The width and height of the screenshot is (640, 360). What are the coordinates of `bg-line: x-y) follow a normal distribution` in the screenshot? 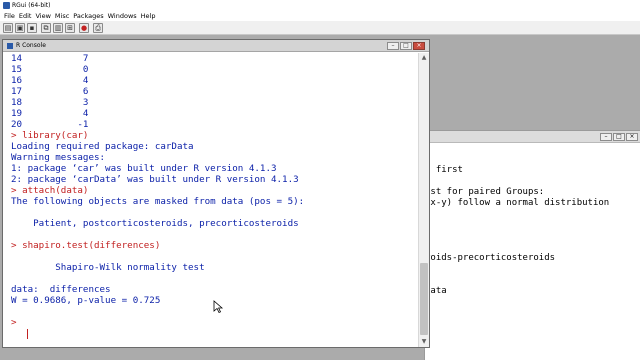 It's located at (517, 203).